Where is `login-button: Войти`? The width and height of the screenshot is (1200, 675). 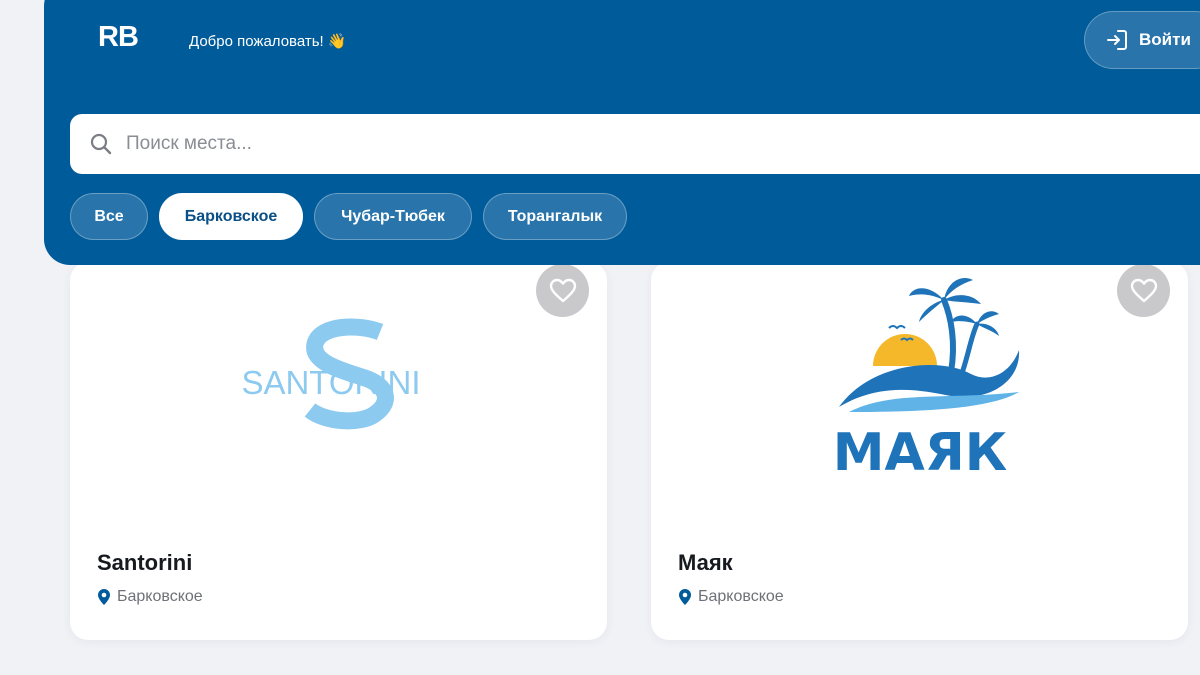 login-button: Войти is located at coordinates (1142, 40).